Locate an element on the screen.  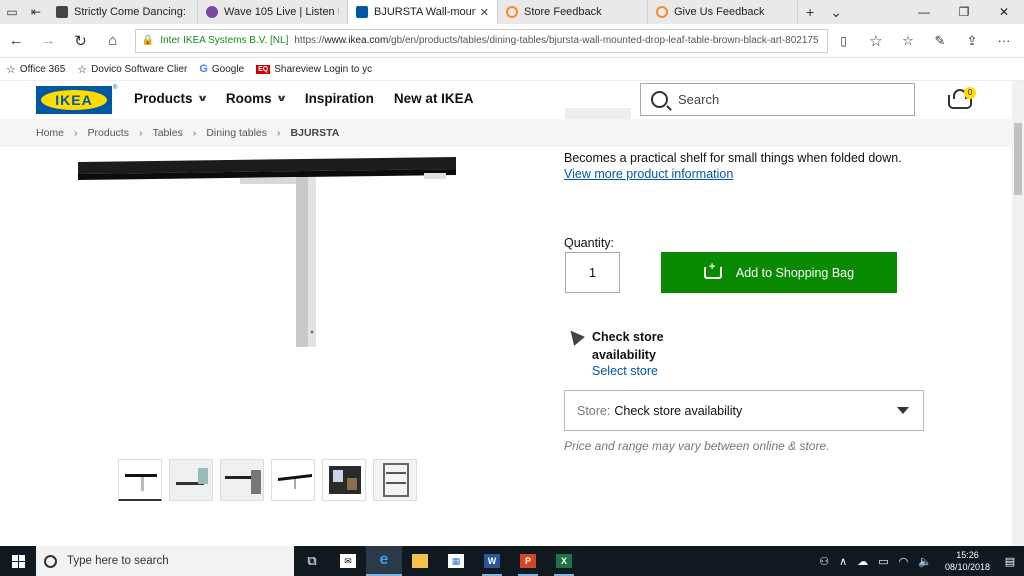
excel-icon: X is located at coordinates (564, 561).